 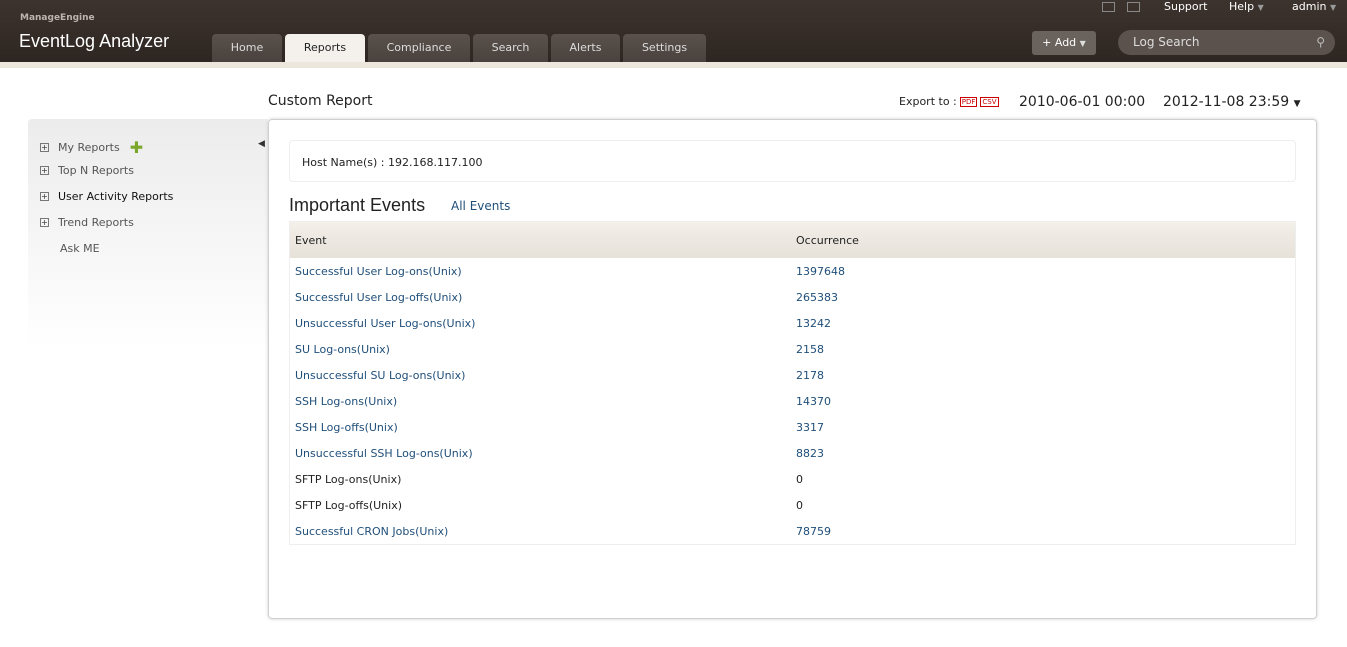 What do you see at coordinates (928, 101) in the screenshot?
I see `export-label: Export to :` at bounding box center [928, 101].